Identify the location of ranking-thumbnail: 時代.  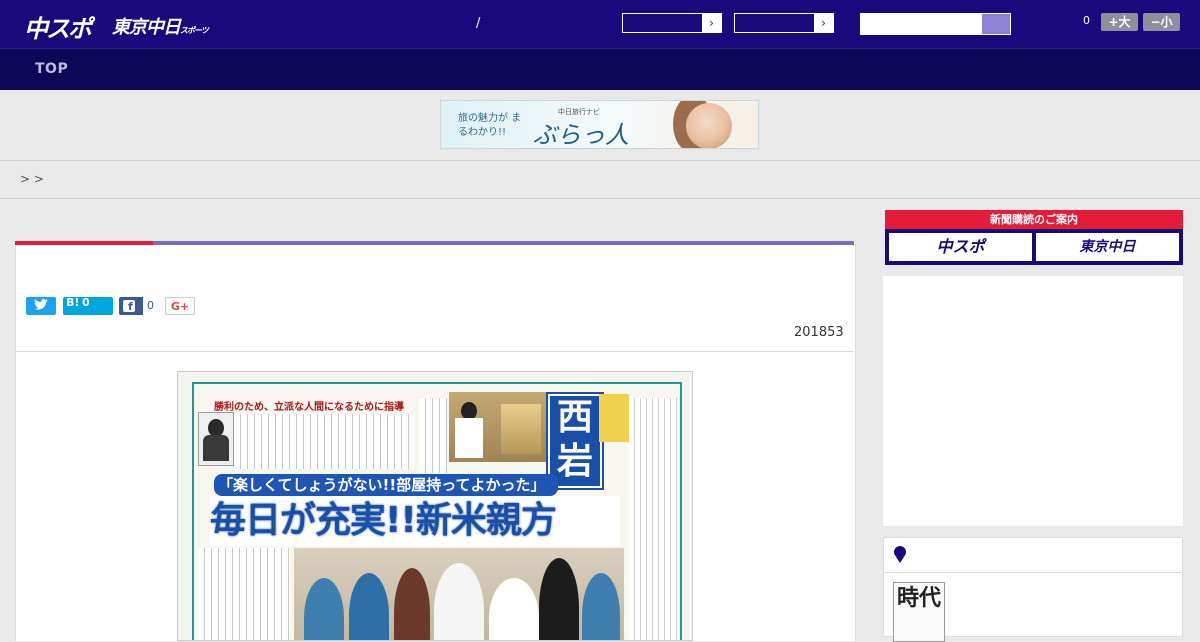
(919, 612).